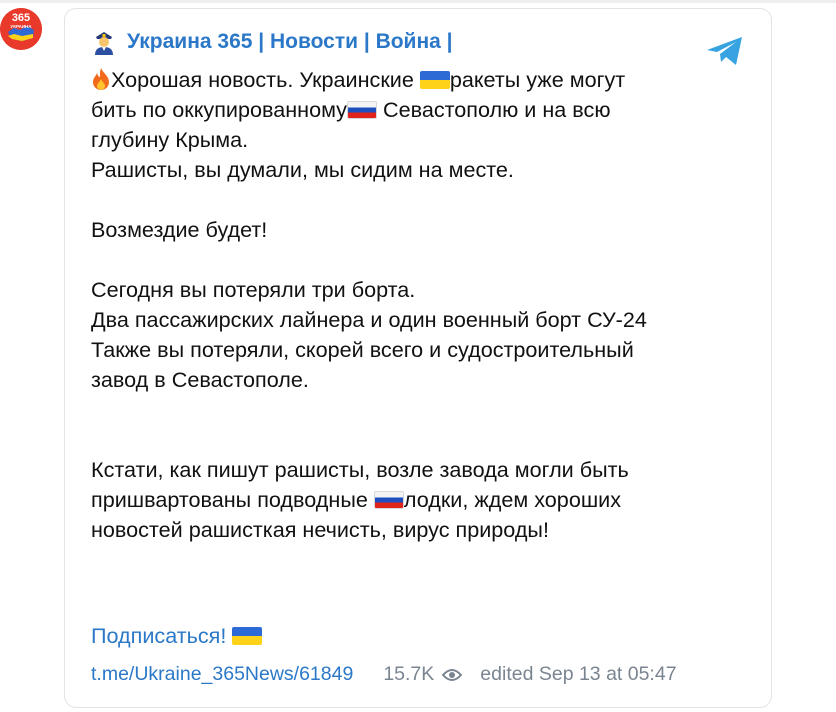  I want to click on police-officer-icon, so click(104, 43).